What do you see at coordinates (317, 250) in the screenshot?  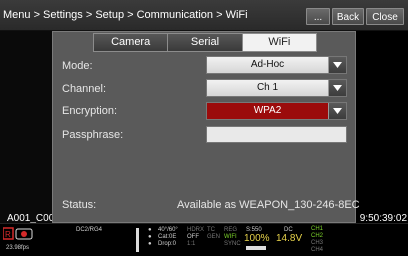 I see `audio-channel-4: CH4` at bounding box center [317, 250].